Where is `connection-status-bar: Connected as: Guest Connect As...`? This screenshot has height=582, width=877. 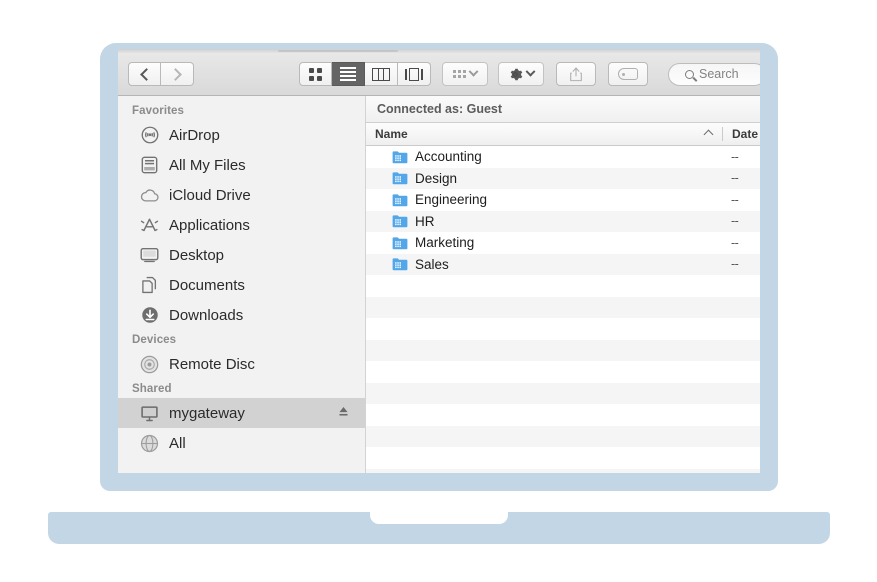 connection-status-bar: Connected as: Guest Connect As... is located at coordinates (563, 109).